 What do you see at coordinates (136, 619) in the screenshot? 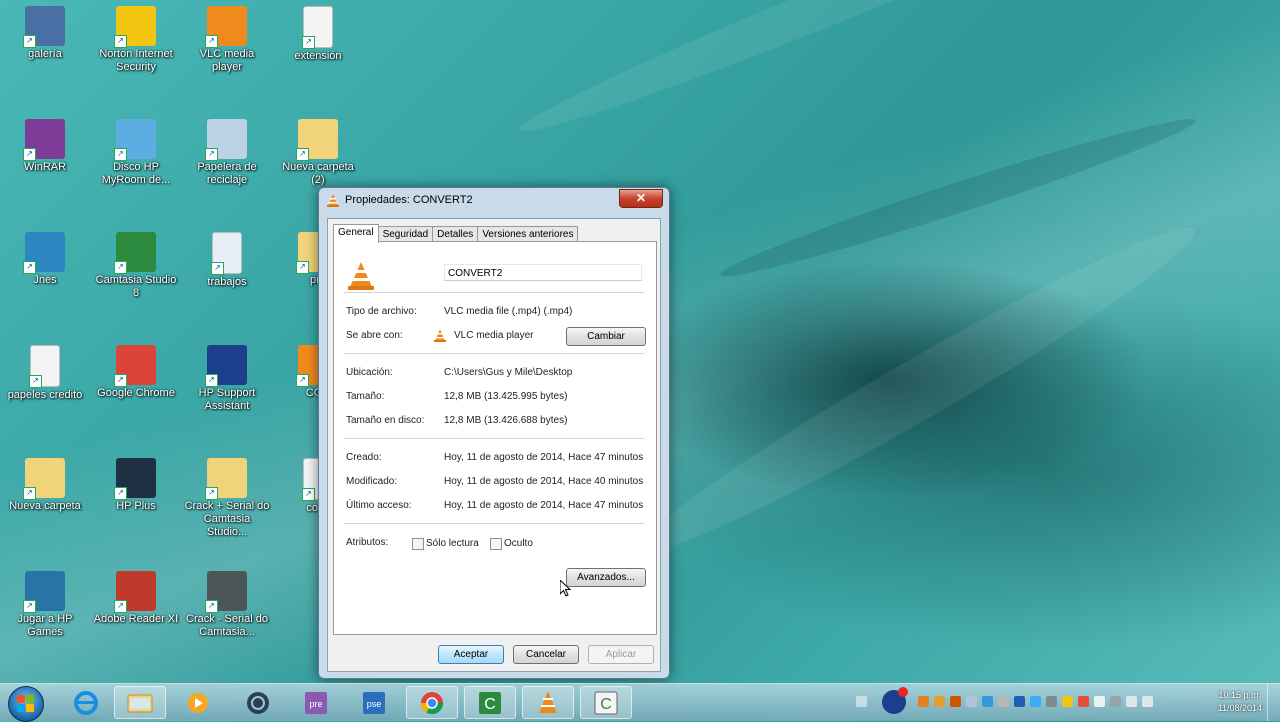
I see `desktop-icon-label: Adobe Reader XI` at bounding box center [136, 619].